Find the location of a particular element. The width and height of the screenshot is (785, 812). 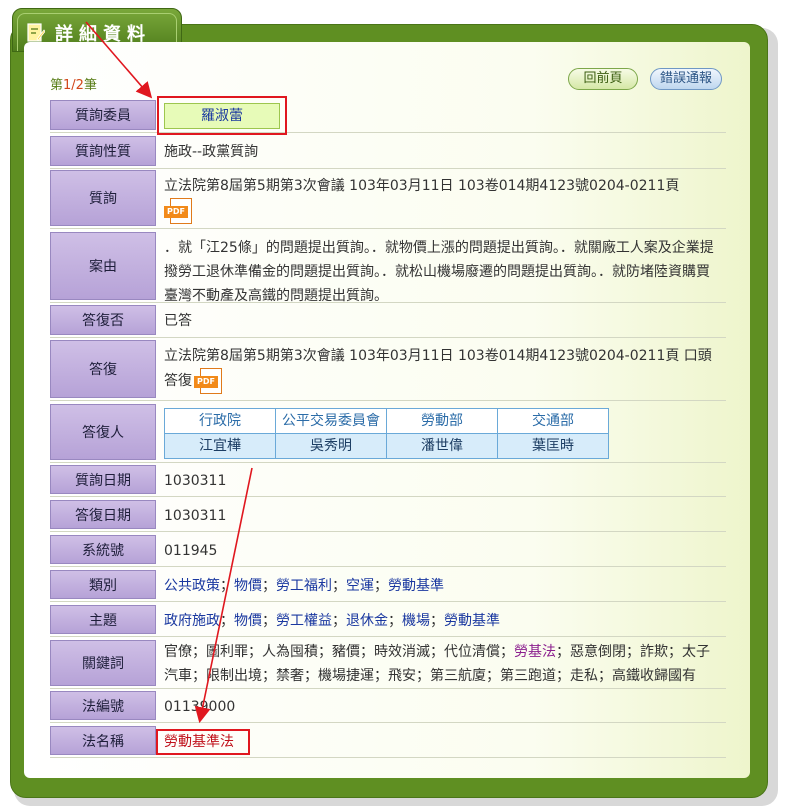

respondent-name-cell: 葉匡時 is located at coordinates (553, 445).